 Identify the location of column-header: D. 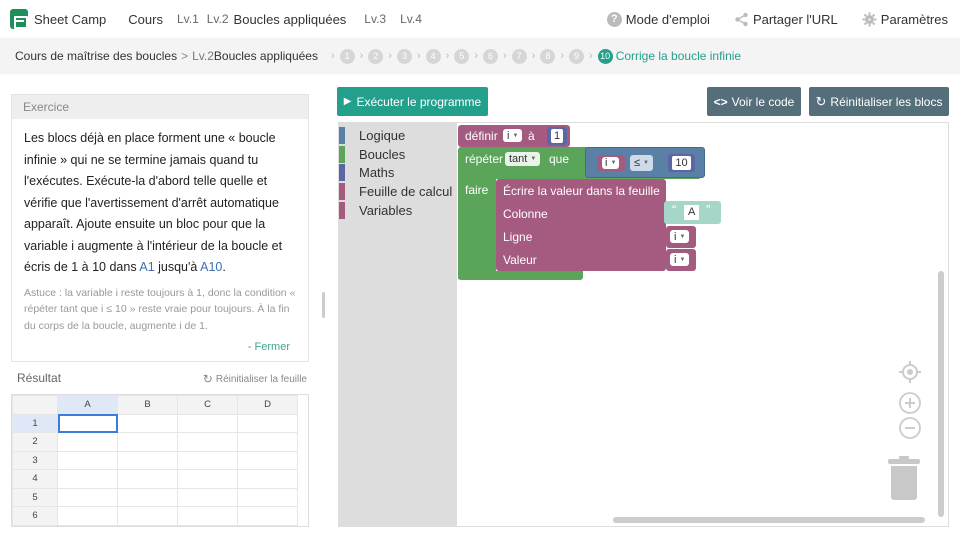
(267, 405).